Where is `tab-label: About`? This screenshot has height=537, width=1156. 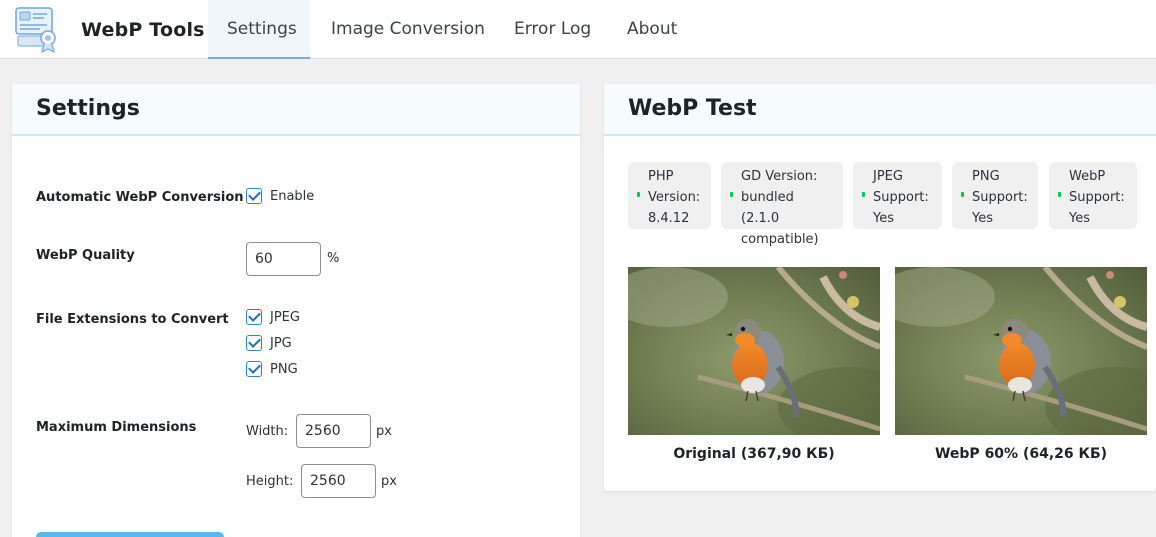 tab-label: About is located at coordinates (652, 29).